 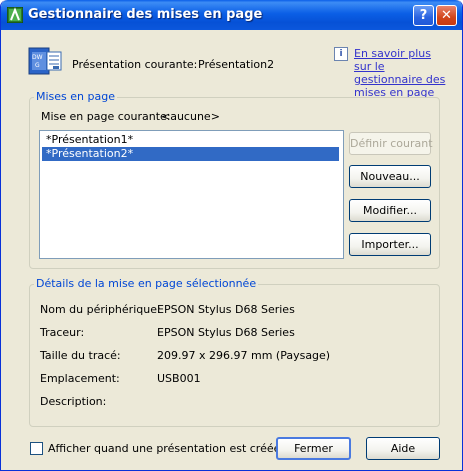 What do you see at coordinates (145, 14) in the screenshot?
I see `window-title: Gestionnaire des mises en page` at bounding box center [145, 14].